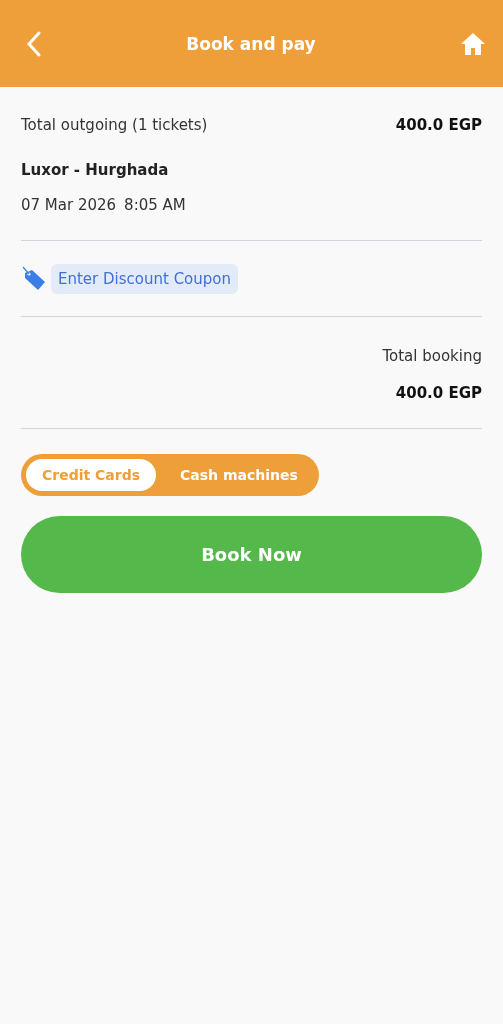  I want to click on trip-time: 8:05 AM, so click(155, 205).